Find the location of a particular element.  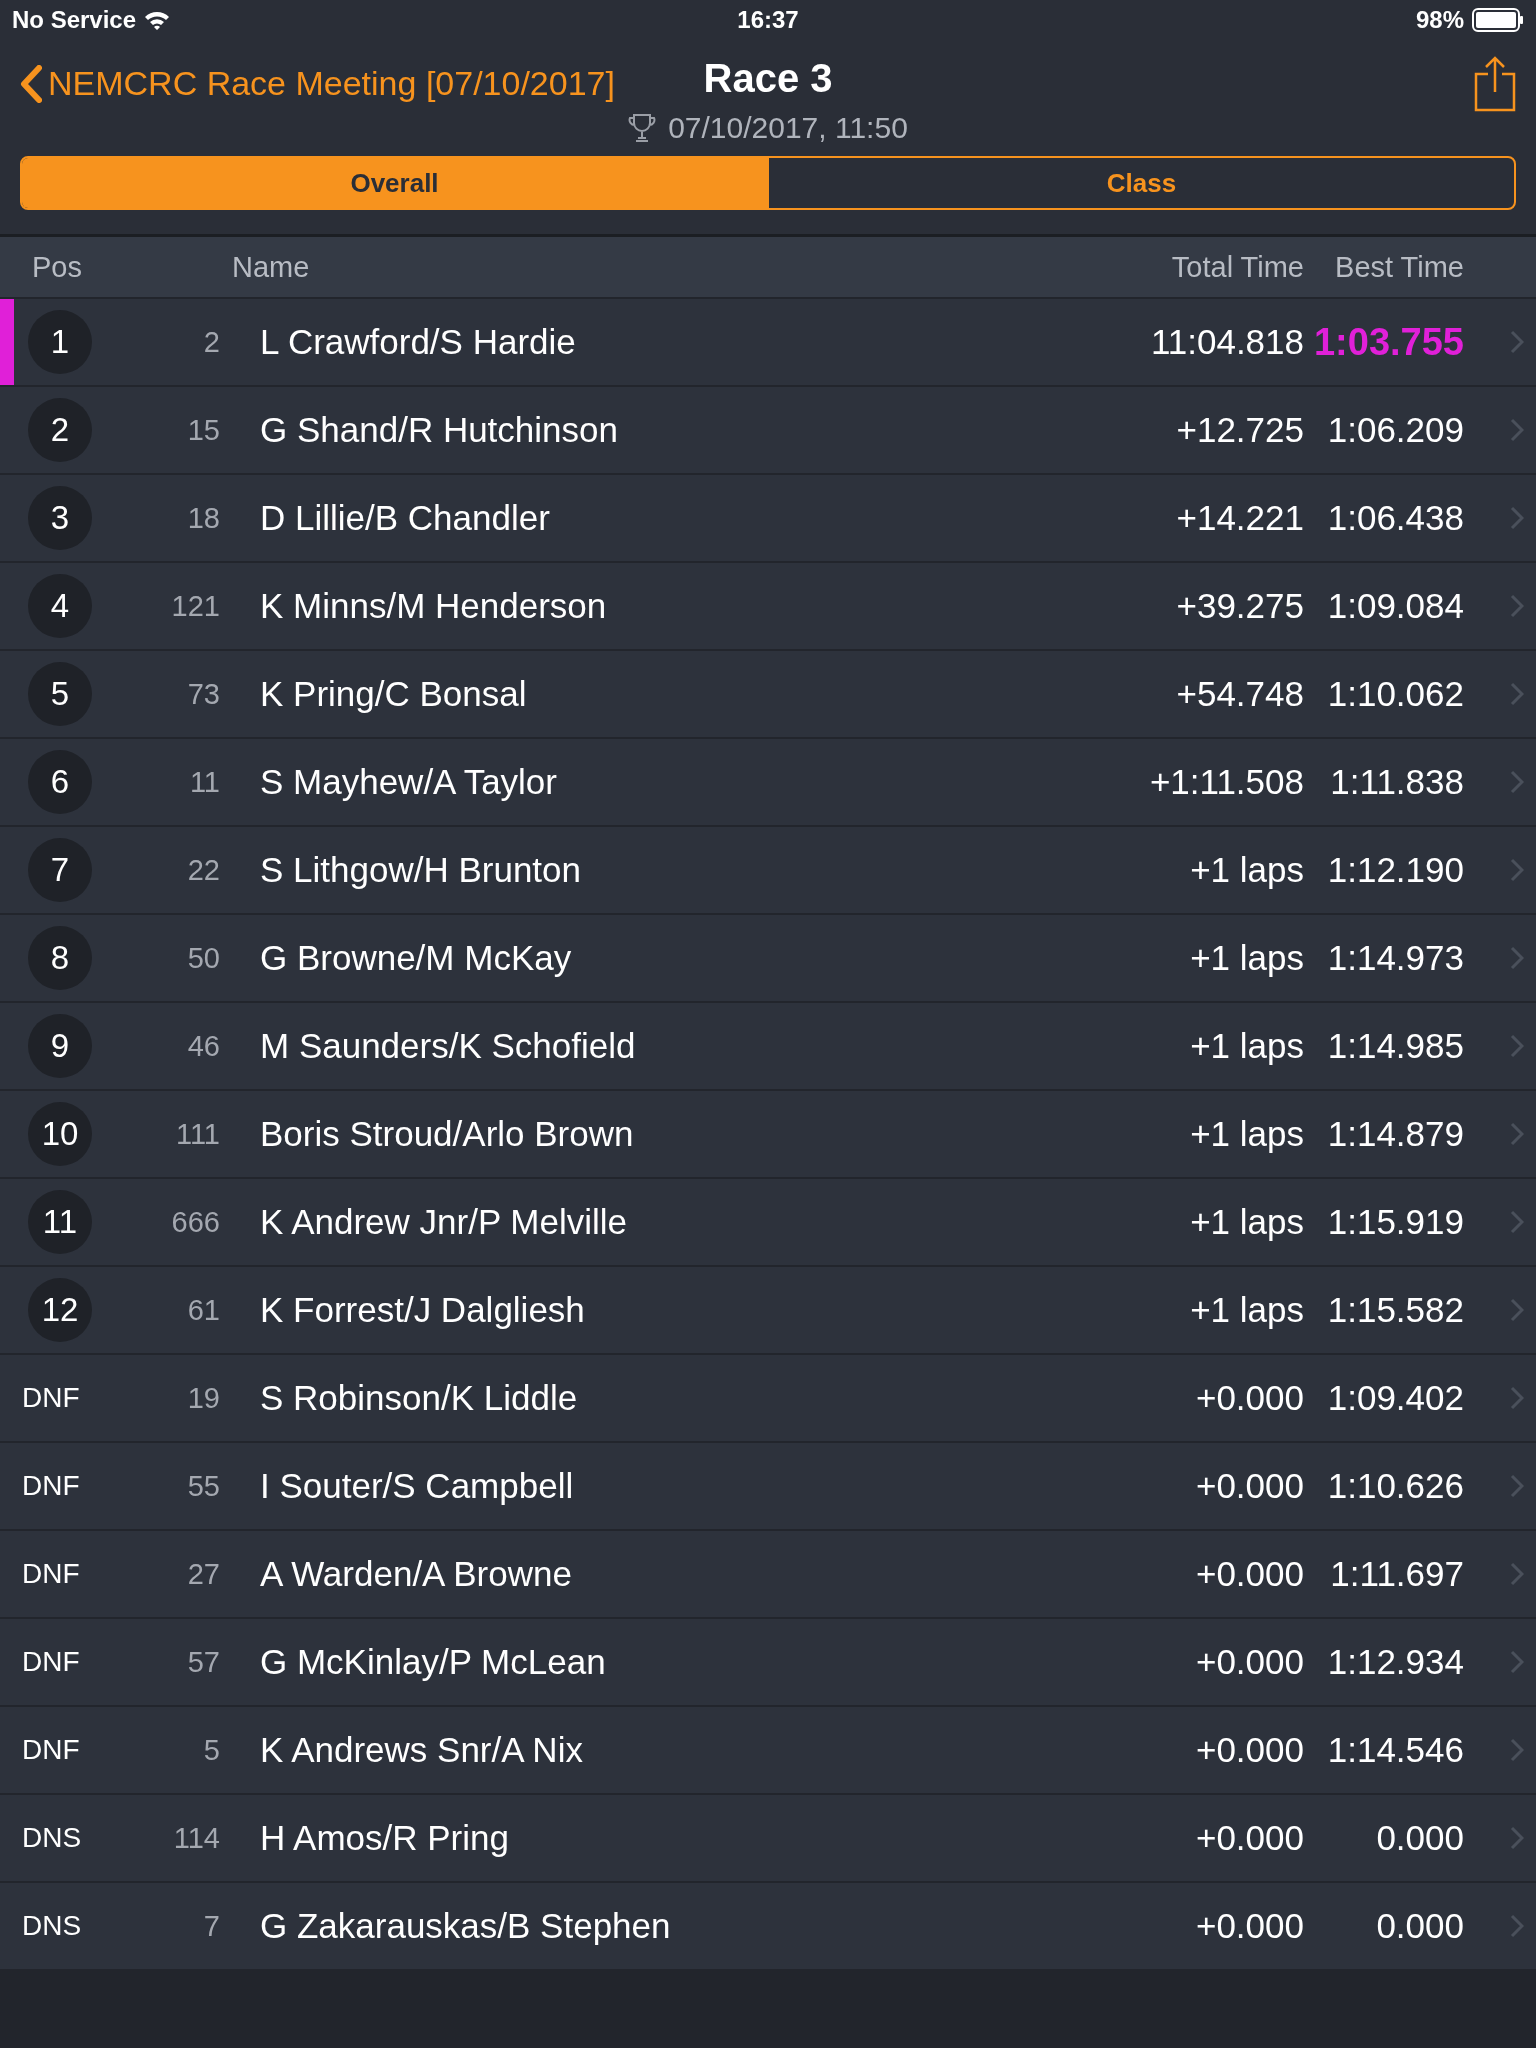

car-number: 666 is located at coordinates (195, 1222).